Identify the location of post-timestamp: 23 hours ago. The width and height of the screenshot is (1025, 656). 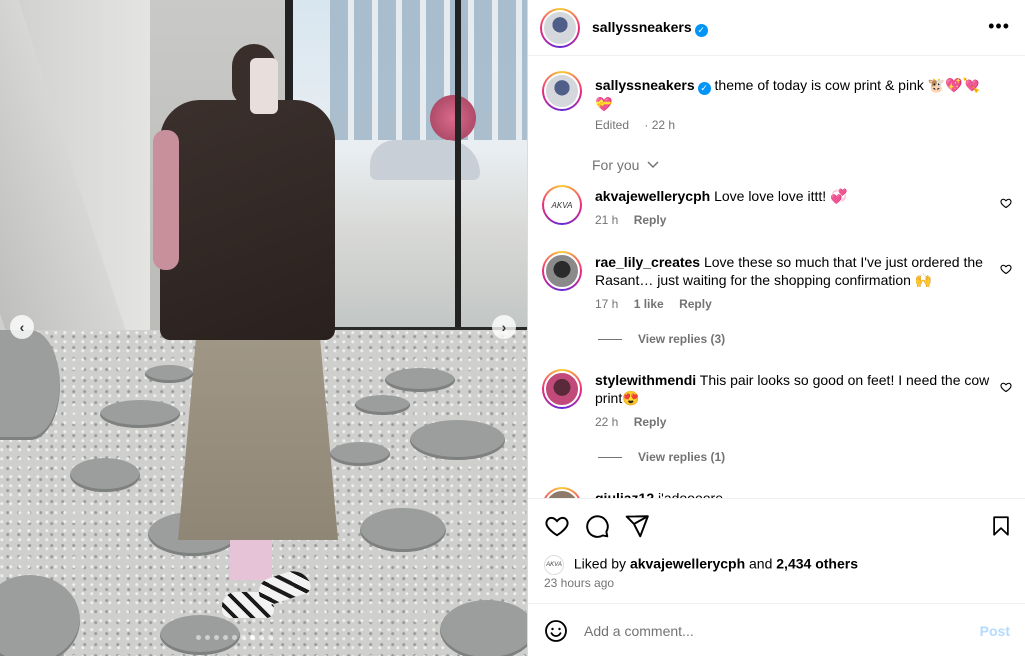
(579, 583).